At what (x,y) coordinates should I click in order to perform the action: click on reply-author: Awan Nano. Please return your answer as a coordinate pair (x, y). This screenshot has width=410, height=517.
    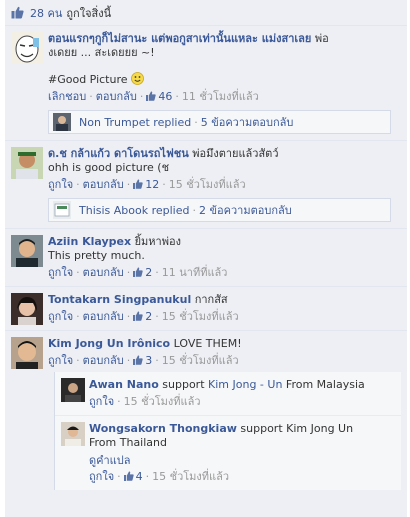
    Looking at the image, I should click on (124, 384).